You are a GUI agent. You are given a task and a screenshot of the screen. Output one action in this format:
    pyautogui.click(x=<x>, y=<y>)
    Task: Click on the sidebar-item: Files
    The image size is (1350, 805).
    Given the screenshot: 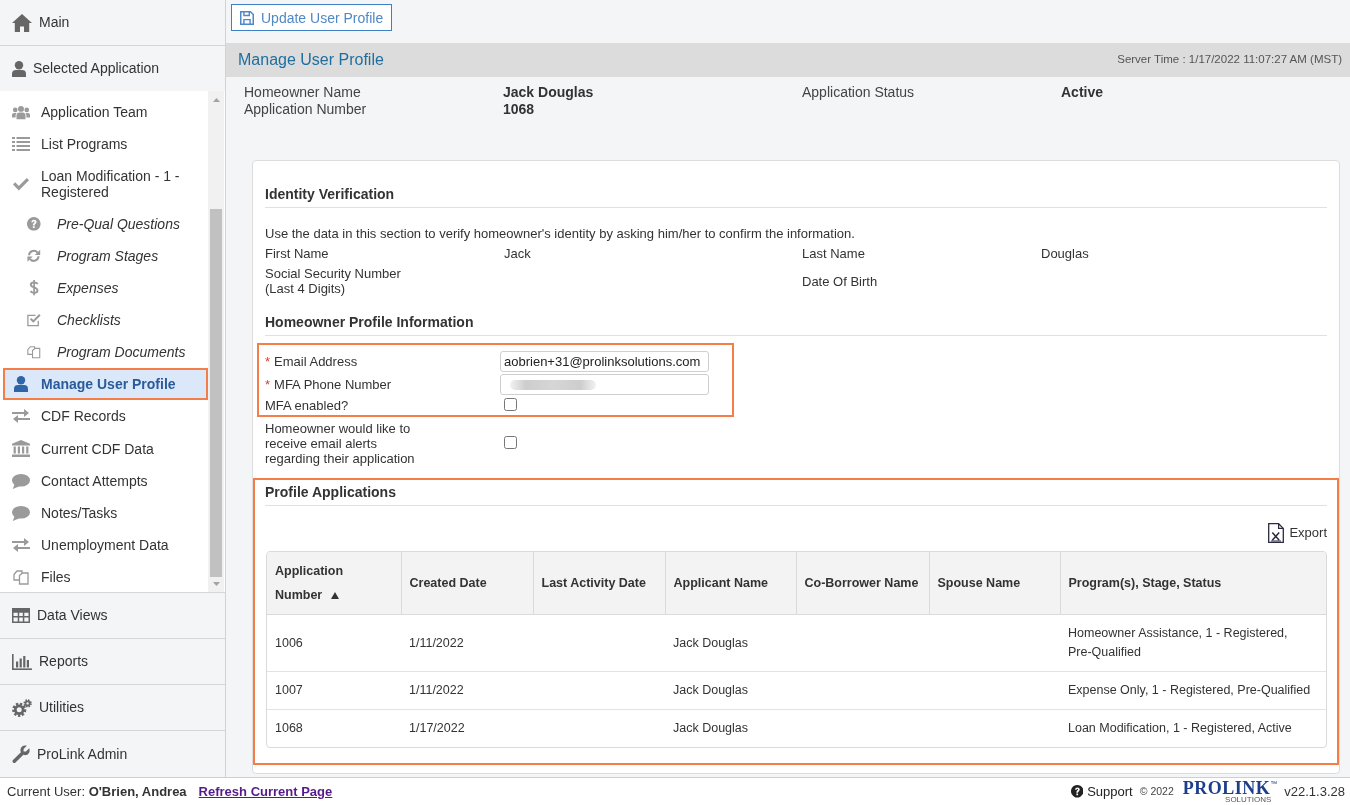 What is the action you would take?
    pyautogui.click(x=105, y=577)
    